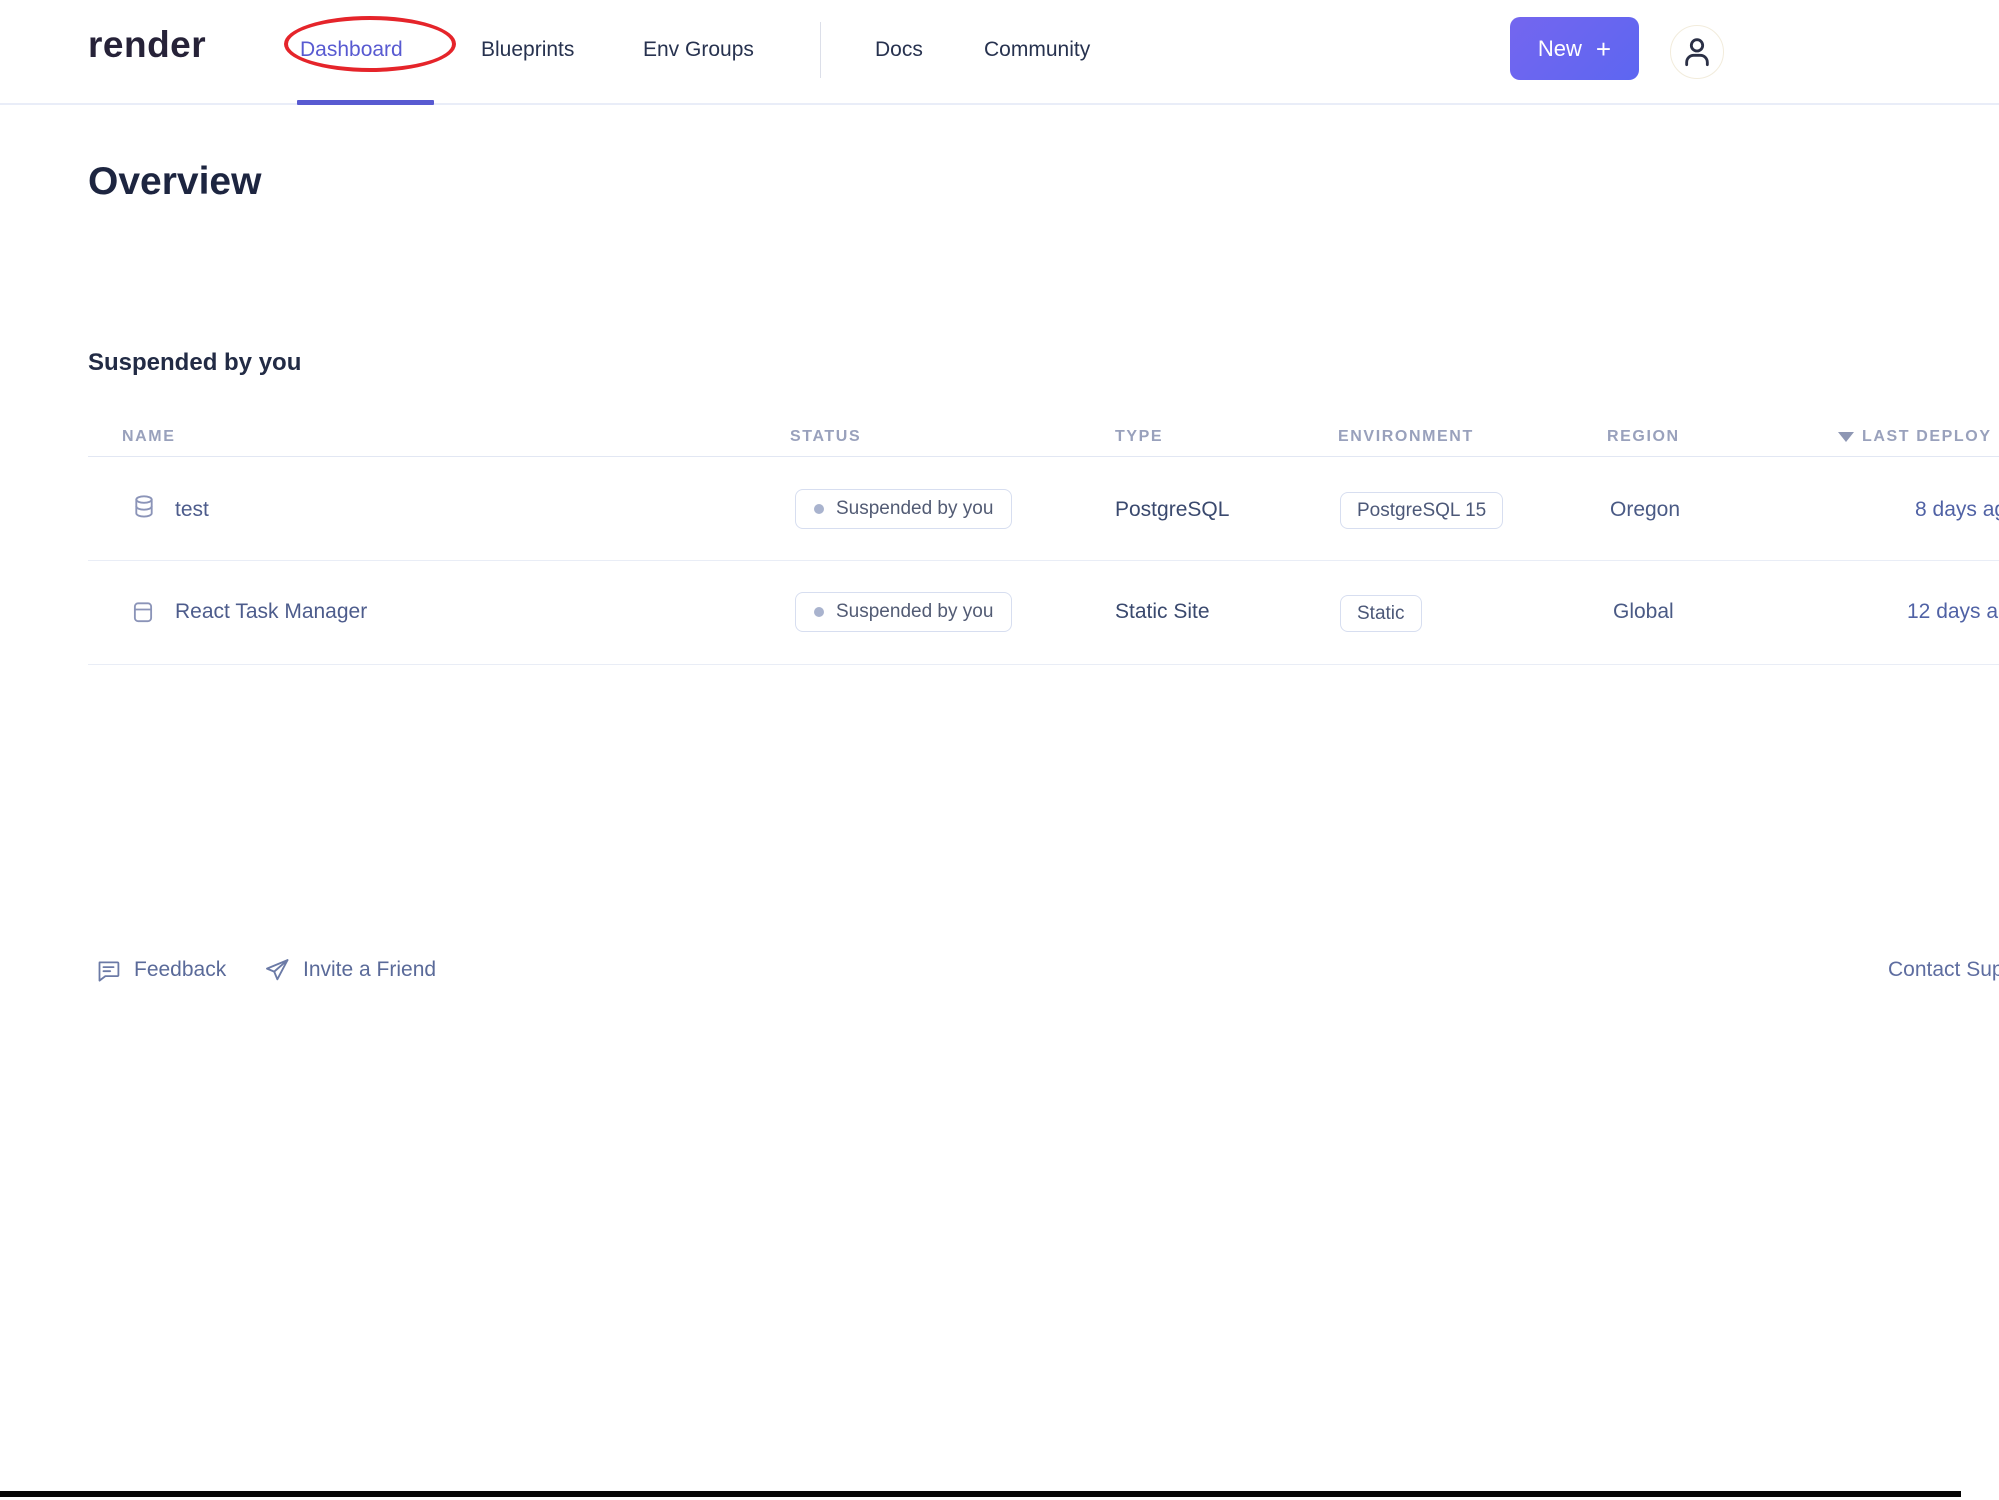 This screenshot has width=1999, height=1500. Describe the element at coordinates (980, 1494) in the screenshot. I see `bottom-edge-bar` at that location.